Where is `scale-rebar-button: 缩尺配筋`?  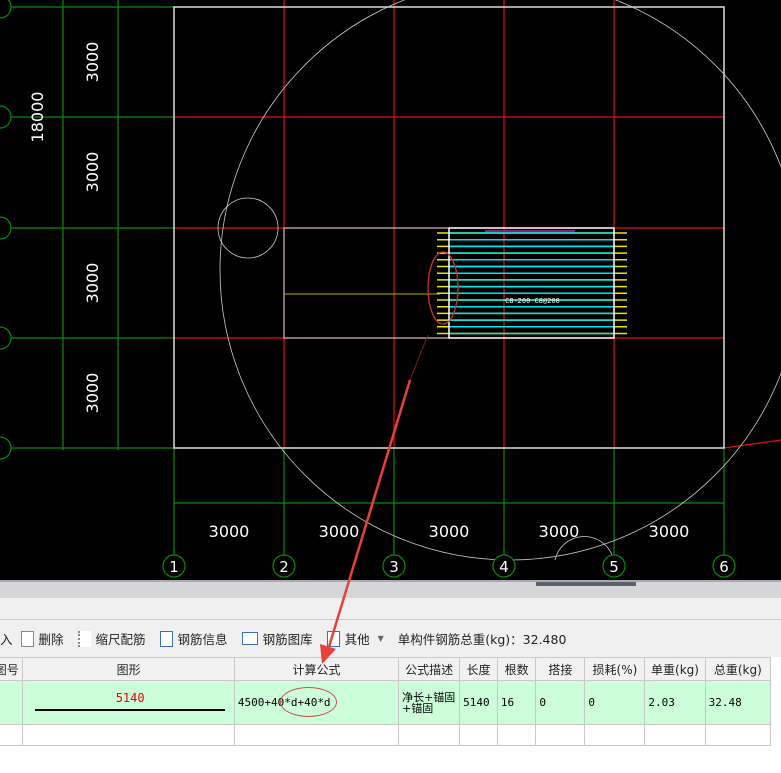 scale-rebar-button: 缩尺配筋 is located at coordinates (111, 638).